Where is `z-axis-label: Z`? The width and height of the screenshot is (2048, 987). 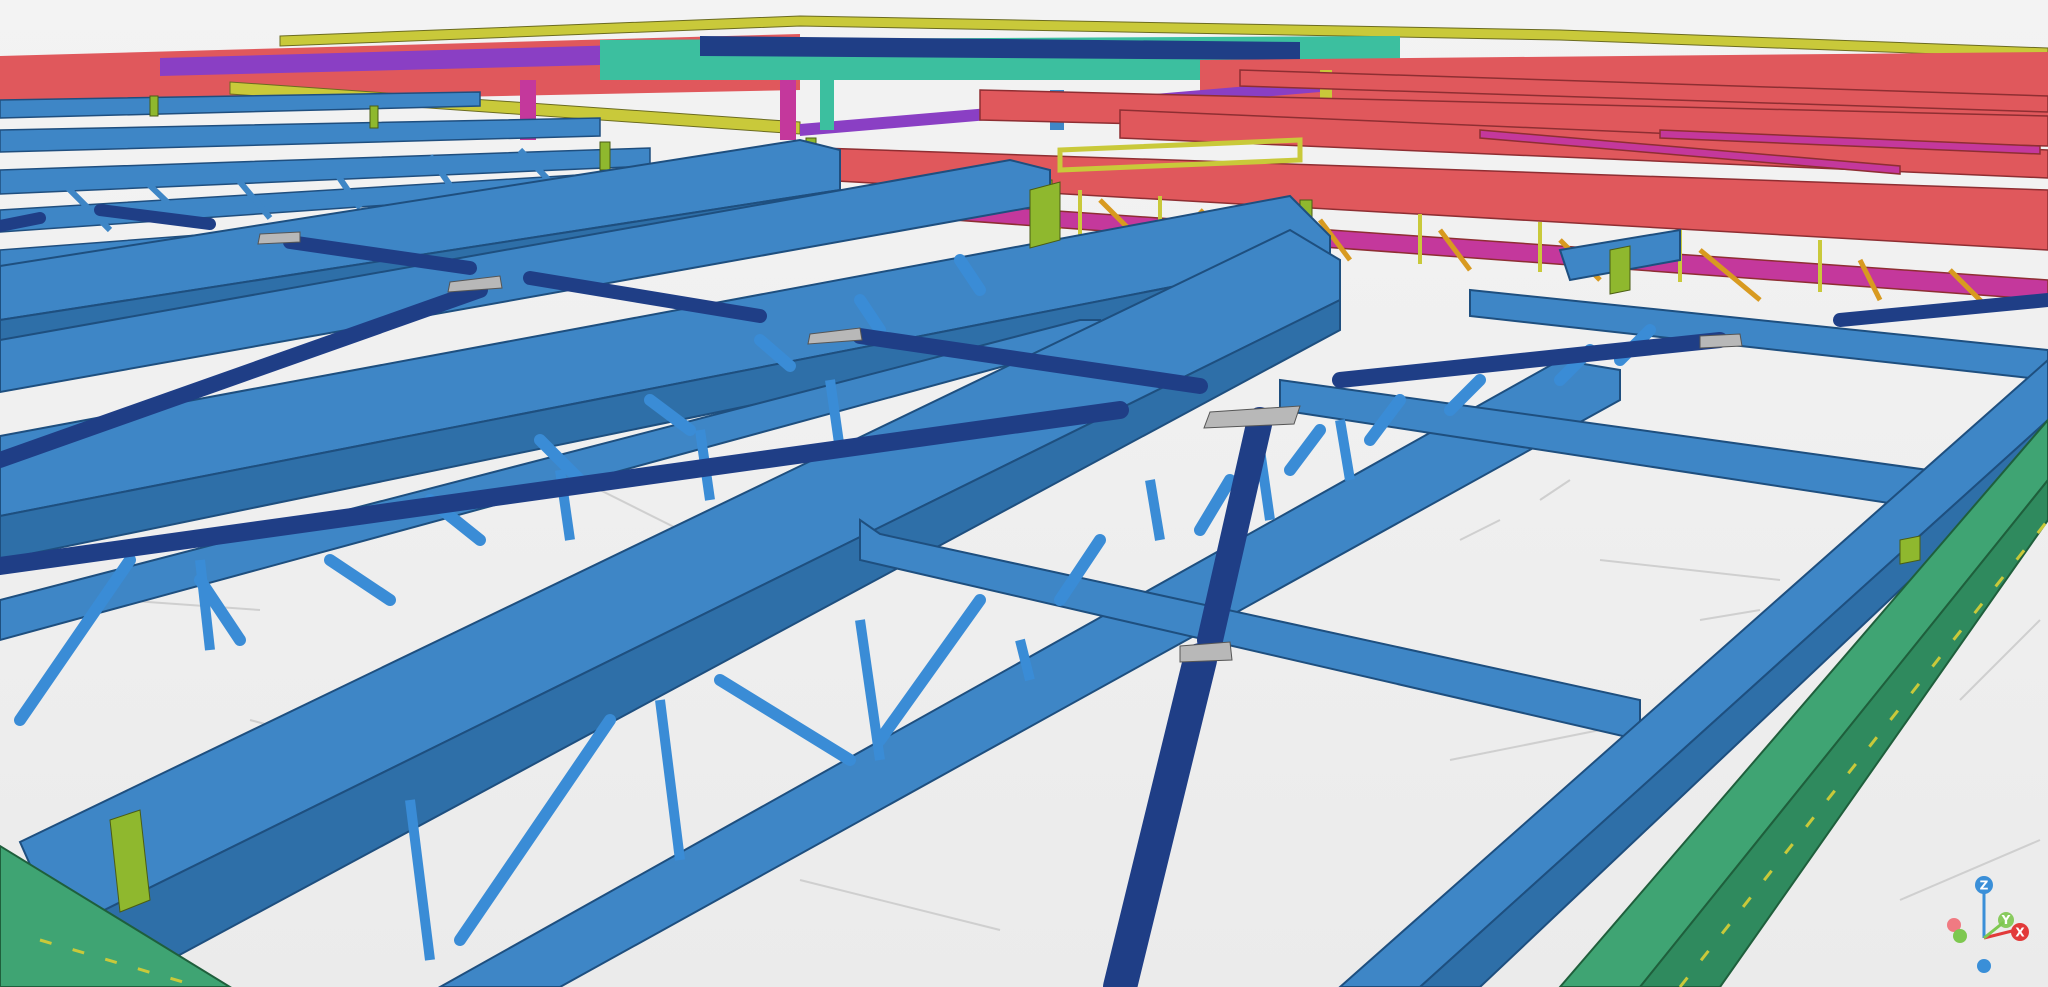 z-axis-label: Z is located at coordinates (1984, 886).